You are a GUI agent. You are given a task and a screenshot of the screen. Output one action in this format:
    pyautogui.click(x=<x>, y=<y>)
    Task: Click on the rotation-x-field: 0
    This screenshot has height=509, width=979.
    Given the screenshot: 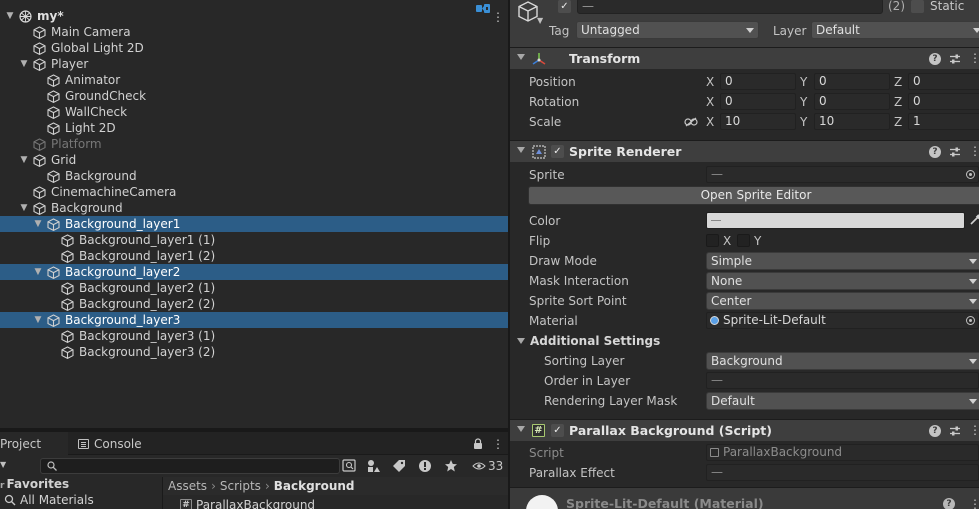 What is the action you would take?
    pyautogui.click(x=758, y=101)
    